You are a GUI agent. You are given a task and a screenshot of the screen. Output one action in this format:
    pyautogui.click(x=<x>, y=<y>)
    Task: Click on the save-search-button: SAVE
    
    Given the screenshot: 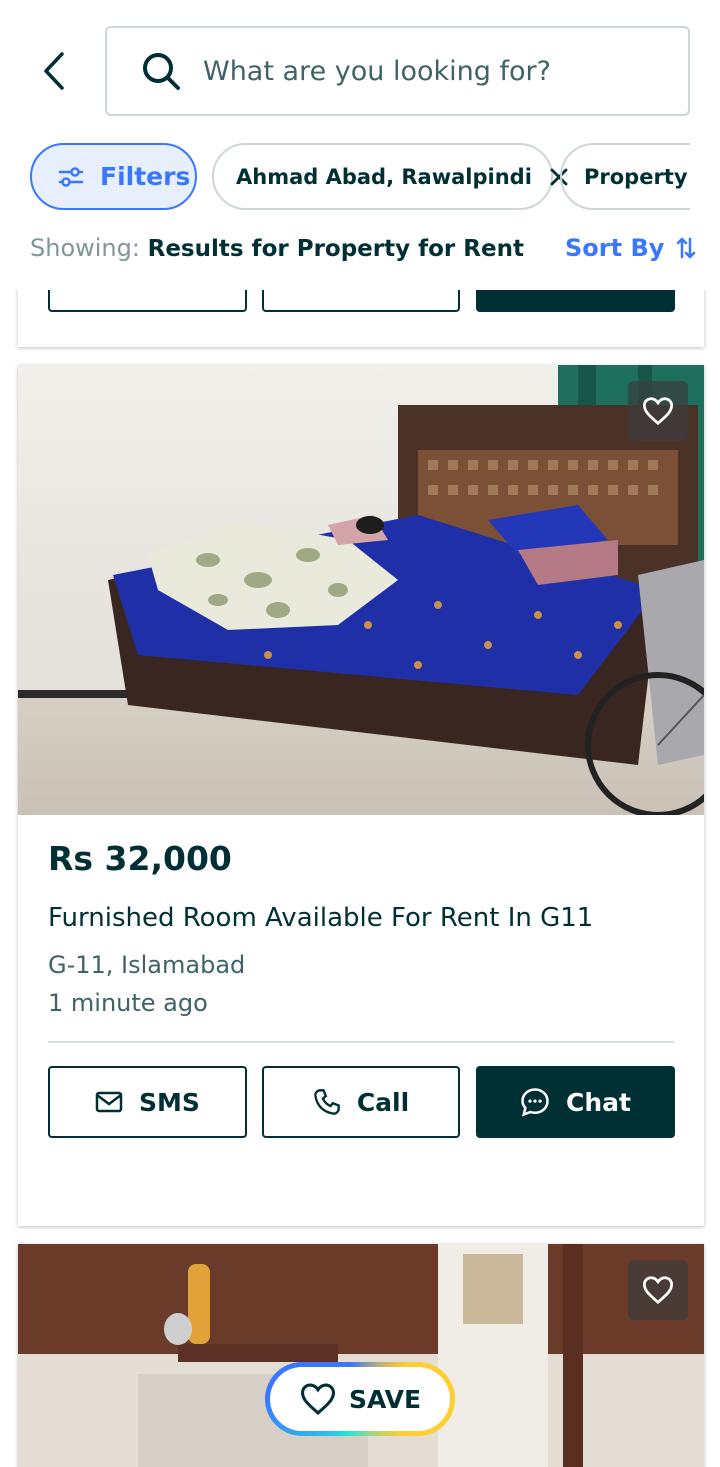 What is the action you would take?
    pyautogui.click(x=360, y=1399)
    